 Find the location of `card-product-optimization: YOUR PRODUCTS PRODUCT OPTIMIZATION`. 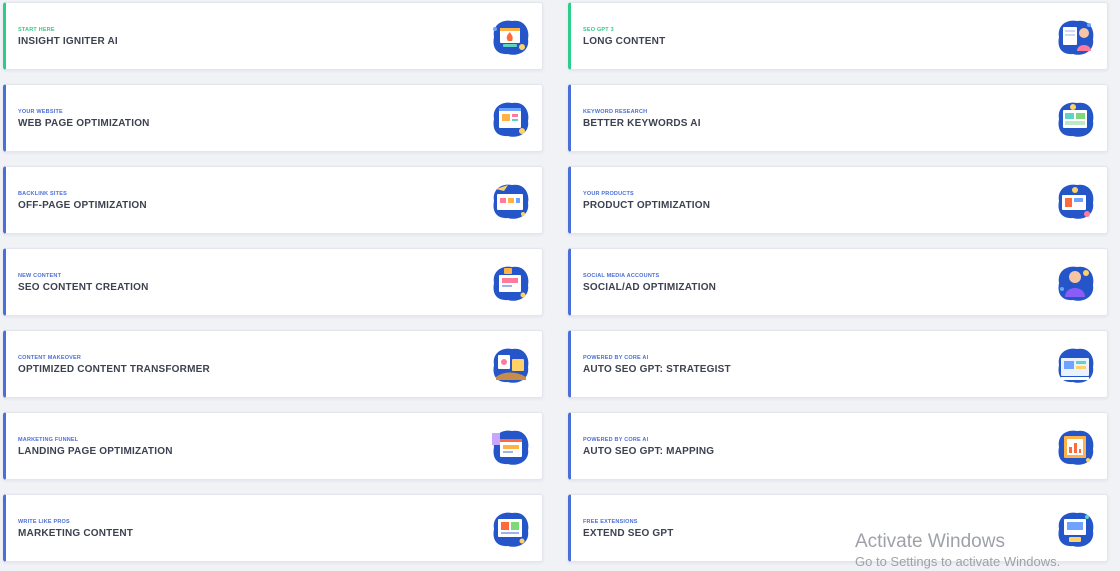

card-product-optimization: YOUR PRODUCTS PRODUCT OPTIMIZATION is located at coordinates (838, 200).